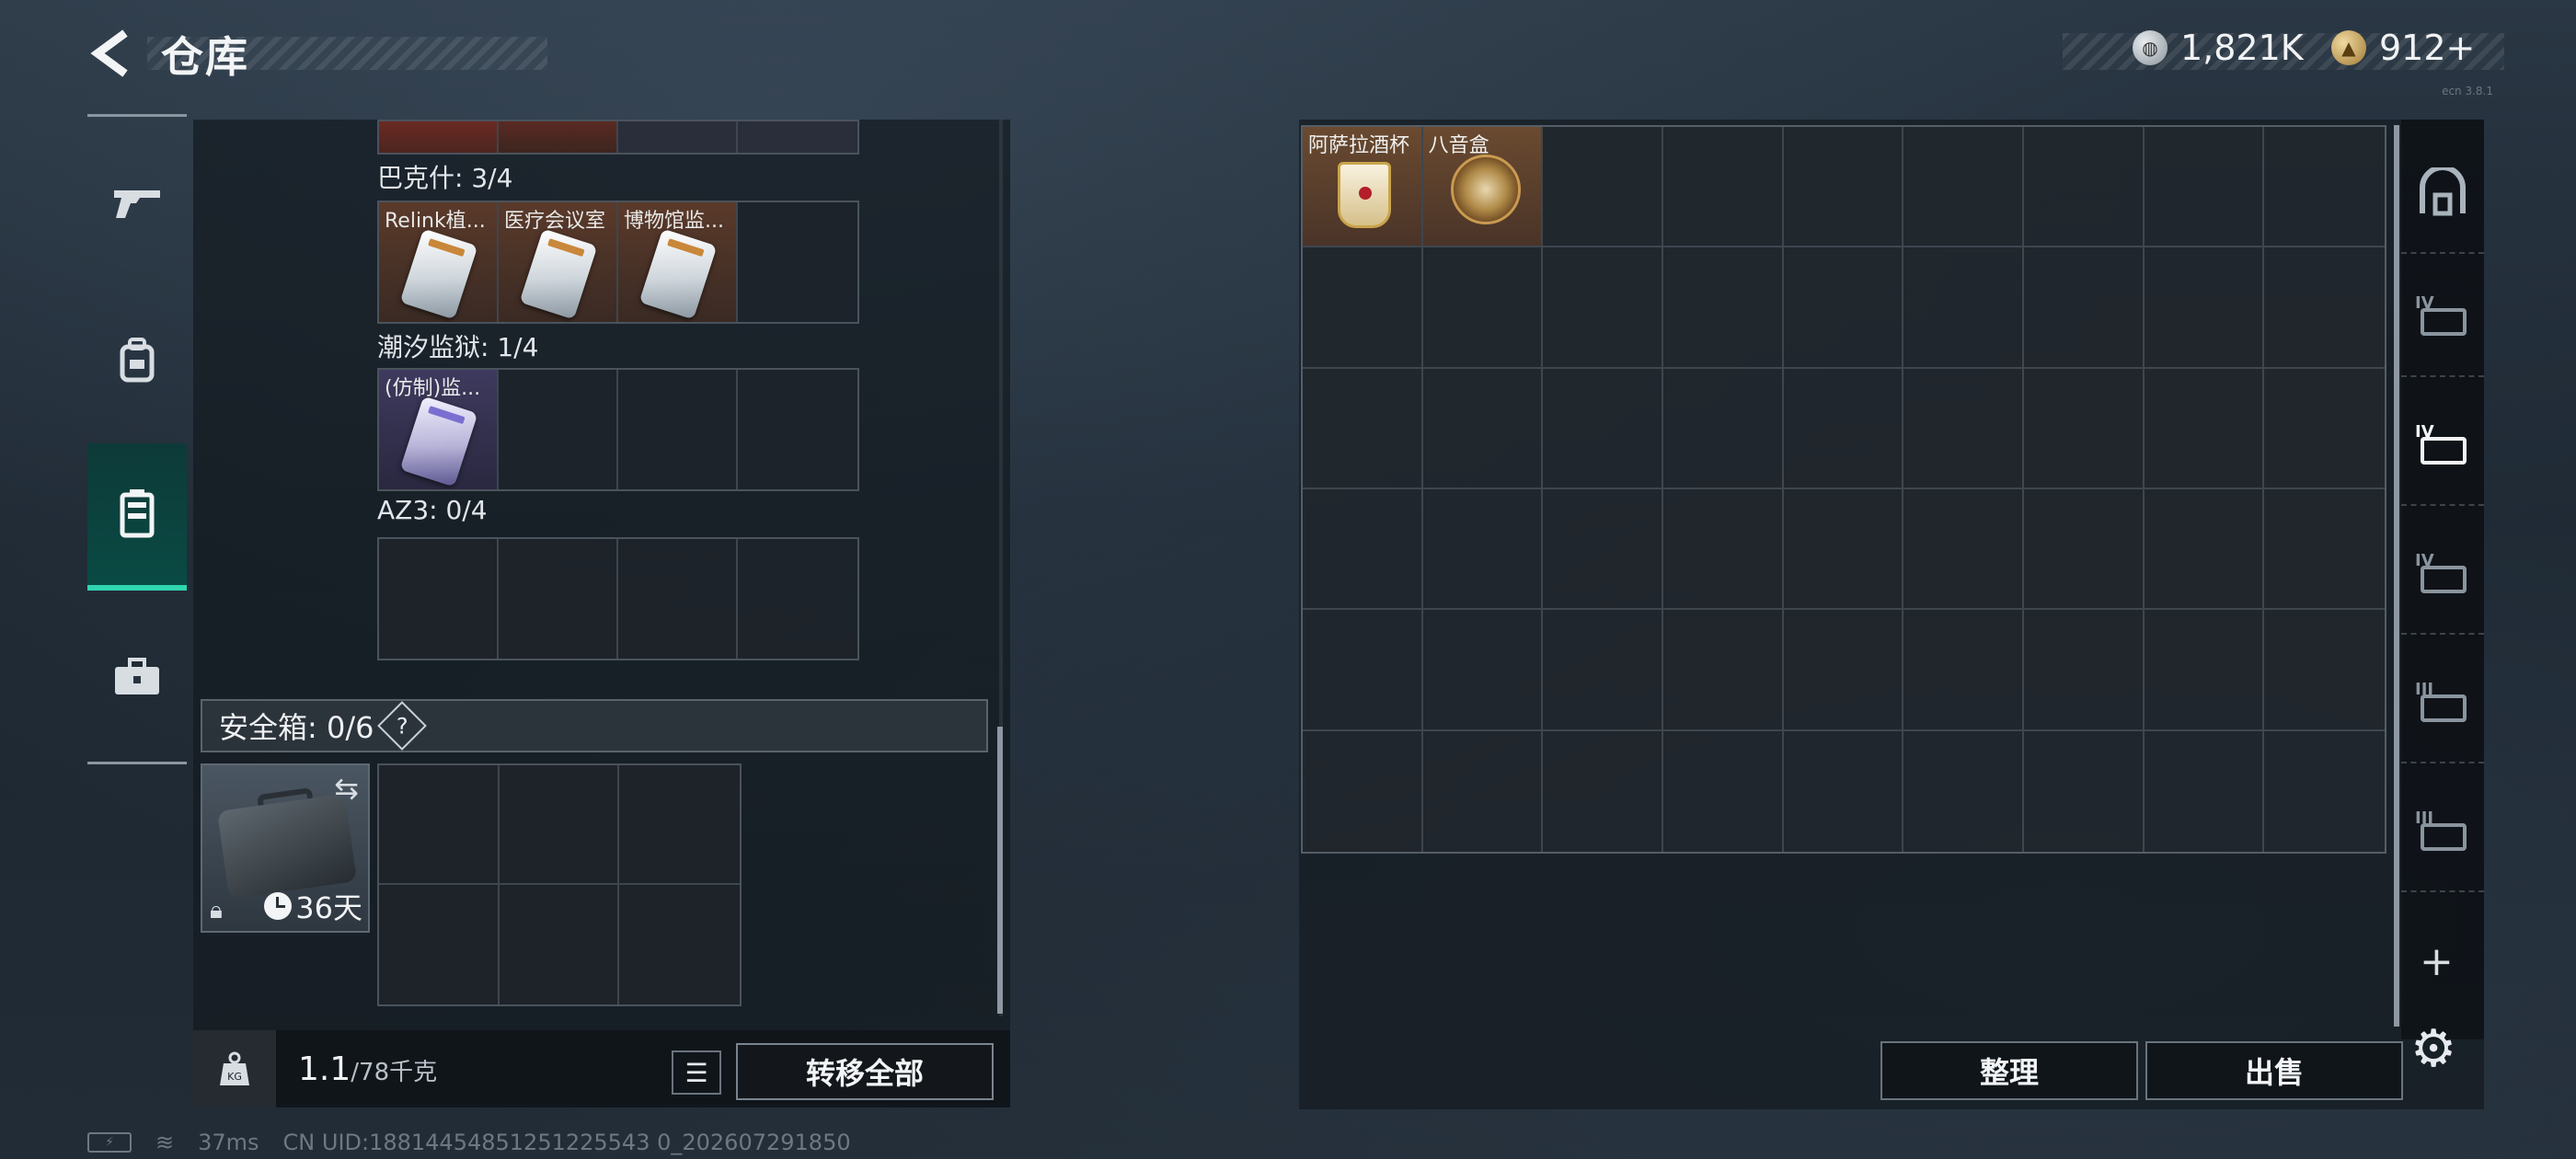  Describe the element at coordinates (2442, 832) in the screenshot. I see `tab-container-5: III` at that location.